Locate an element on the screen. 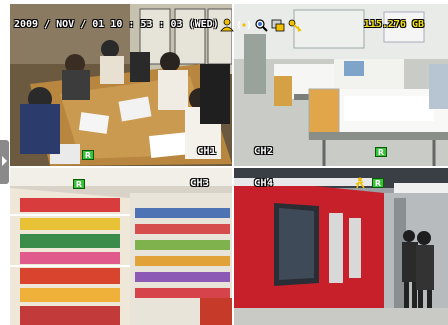 This screenshot has height=325, width=448. datetime-display: 2009 / NOV / 01 10 : 53 : 03 (WED) is located at coordinates (116, 24).